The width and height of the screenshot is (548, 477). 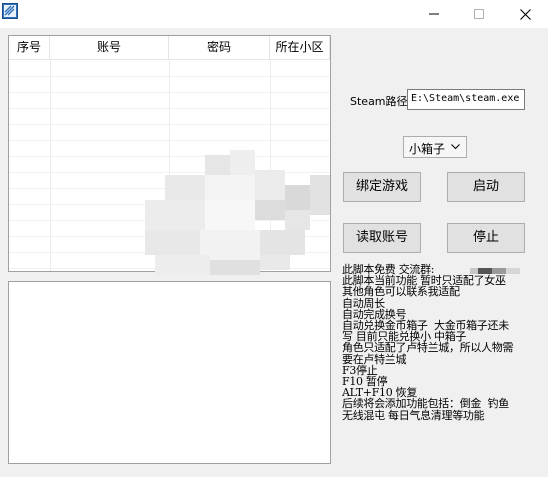 I want to click on read-account-button: 读取账号, so click(x=382, y=238).